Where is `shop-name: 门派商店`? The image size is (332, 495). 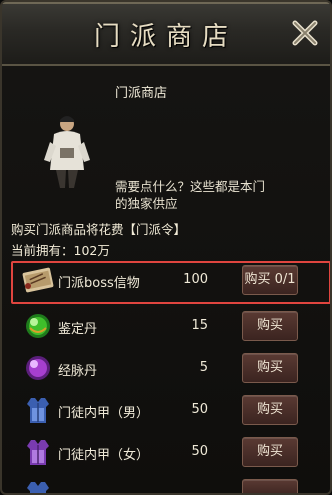 shop-name: 门派商店 is located at coordinates (141, 93).